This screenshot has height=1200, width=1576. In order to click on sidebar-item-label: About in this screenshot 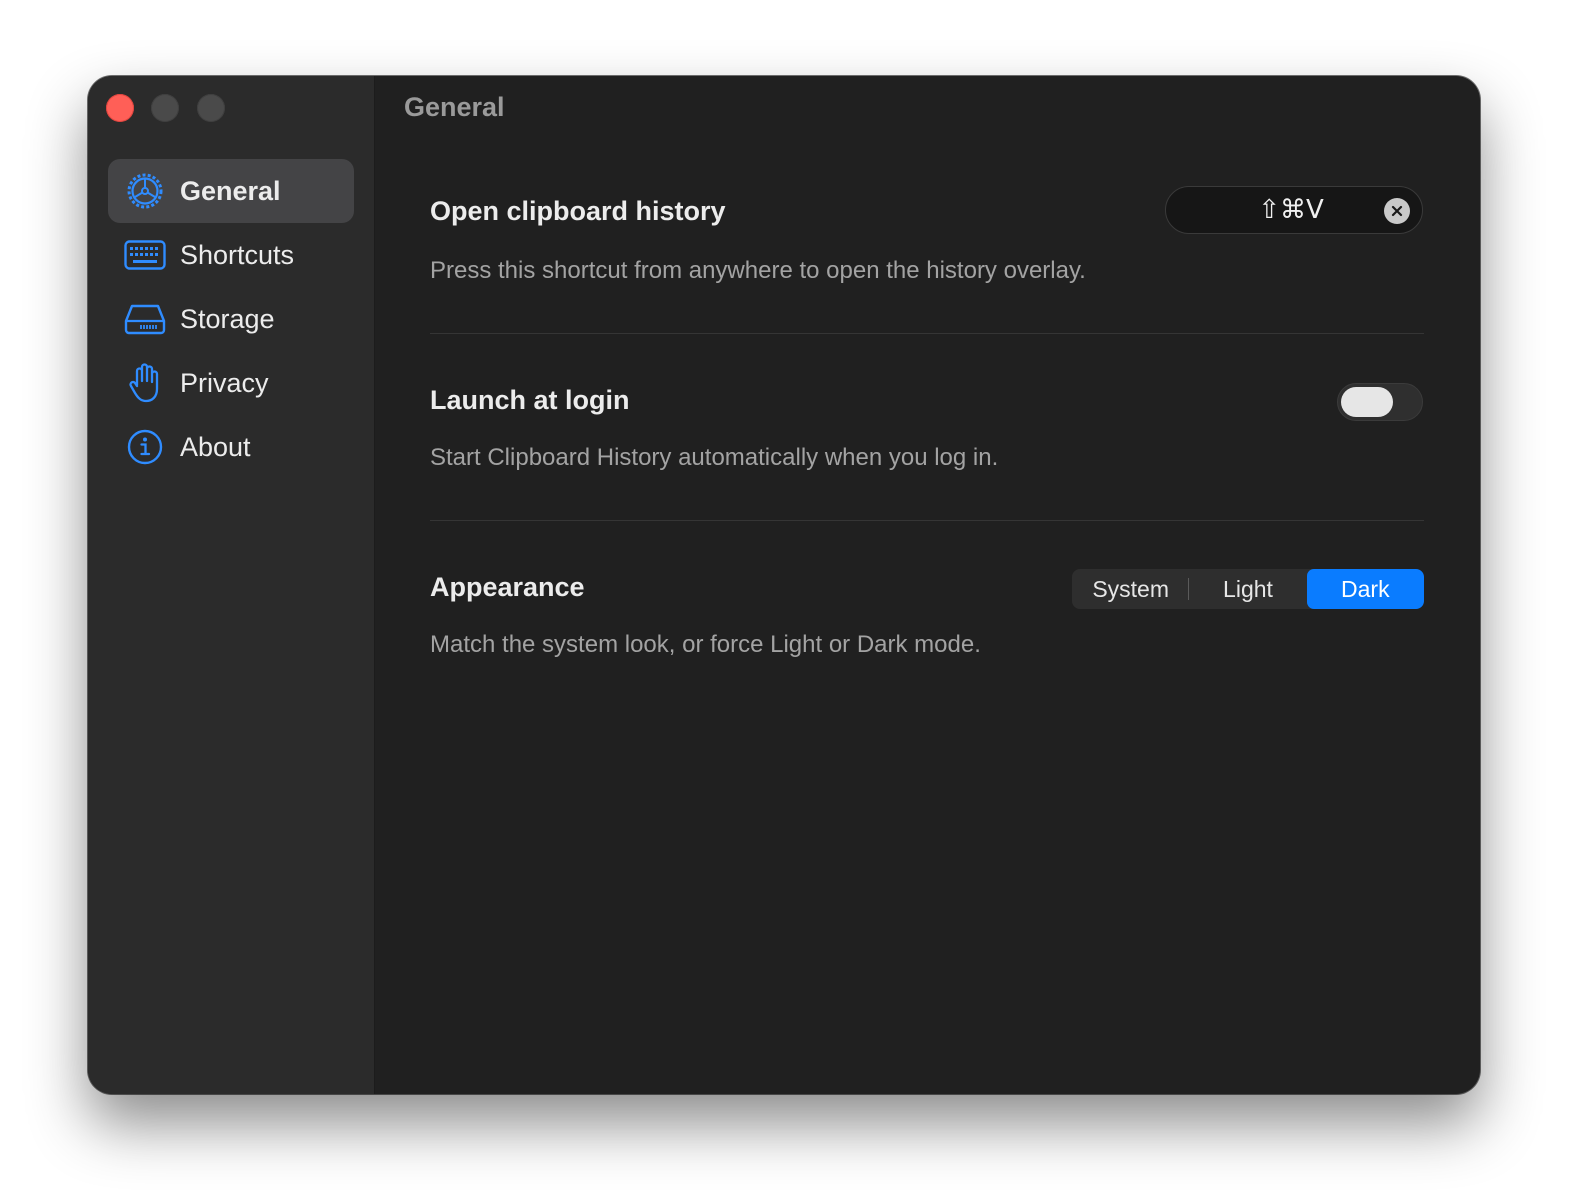, I will do `click(215, 446)`.